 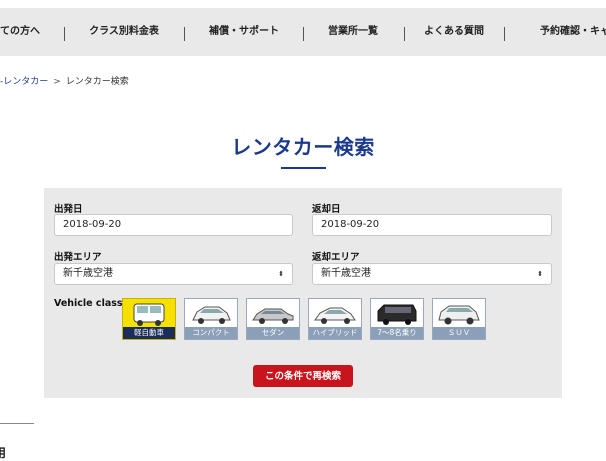 I want to click on vehicle-class-kei: 軽自動車, so click(x=149, y=319).